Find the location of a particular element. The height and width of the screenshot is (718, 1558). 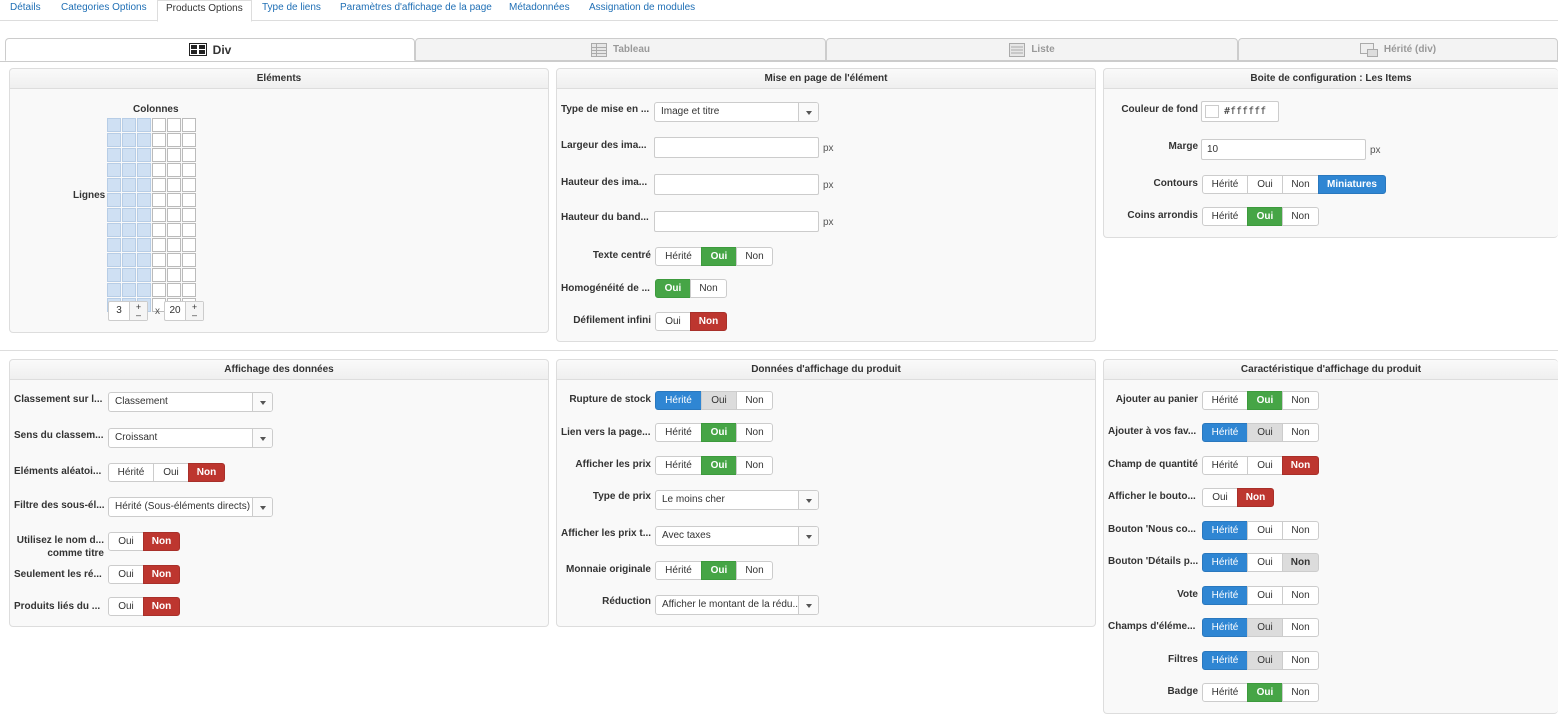

marge-input: 10 is located at coordinates (1283, 149).